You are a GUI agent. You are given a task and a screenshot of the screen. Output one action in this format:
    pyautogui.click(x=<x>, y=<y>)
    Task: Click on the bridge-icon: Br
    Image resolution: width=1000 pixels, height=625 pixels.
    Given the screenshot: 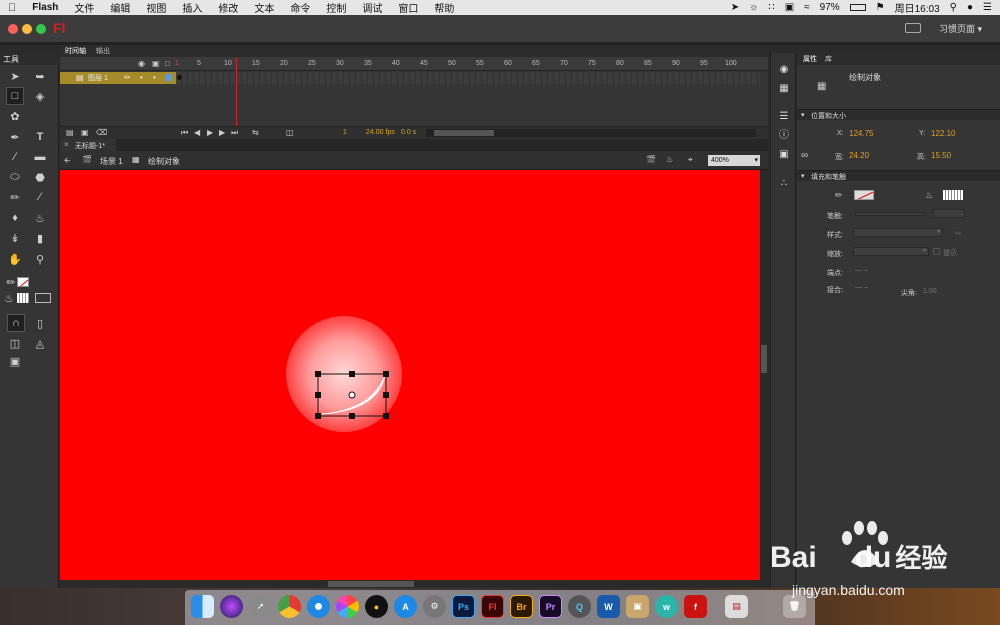 What is the action you would take?
    pyautogui.click(x=521, y=606)
    